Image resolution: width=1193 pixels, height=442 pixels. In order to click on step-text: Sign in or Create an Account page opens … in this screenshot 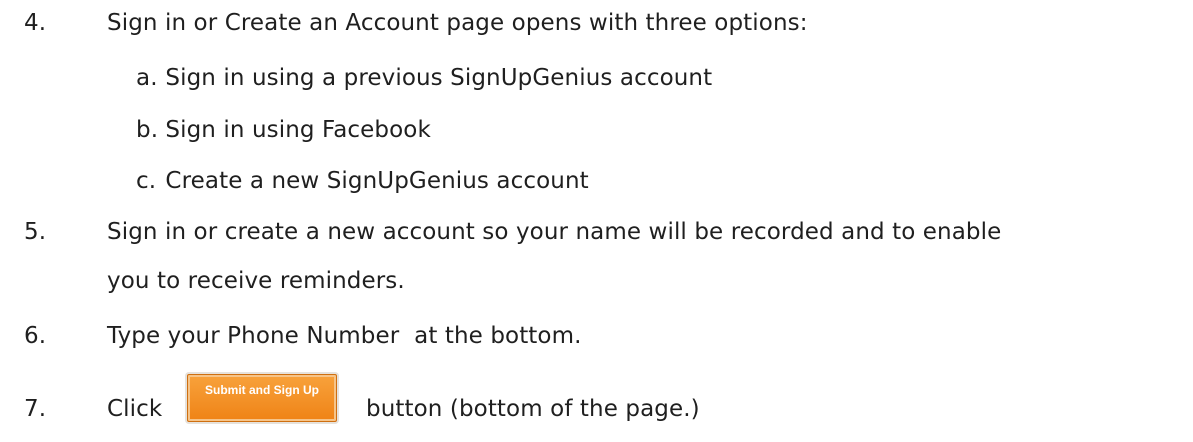, I will do `click(457, 23)`.